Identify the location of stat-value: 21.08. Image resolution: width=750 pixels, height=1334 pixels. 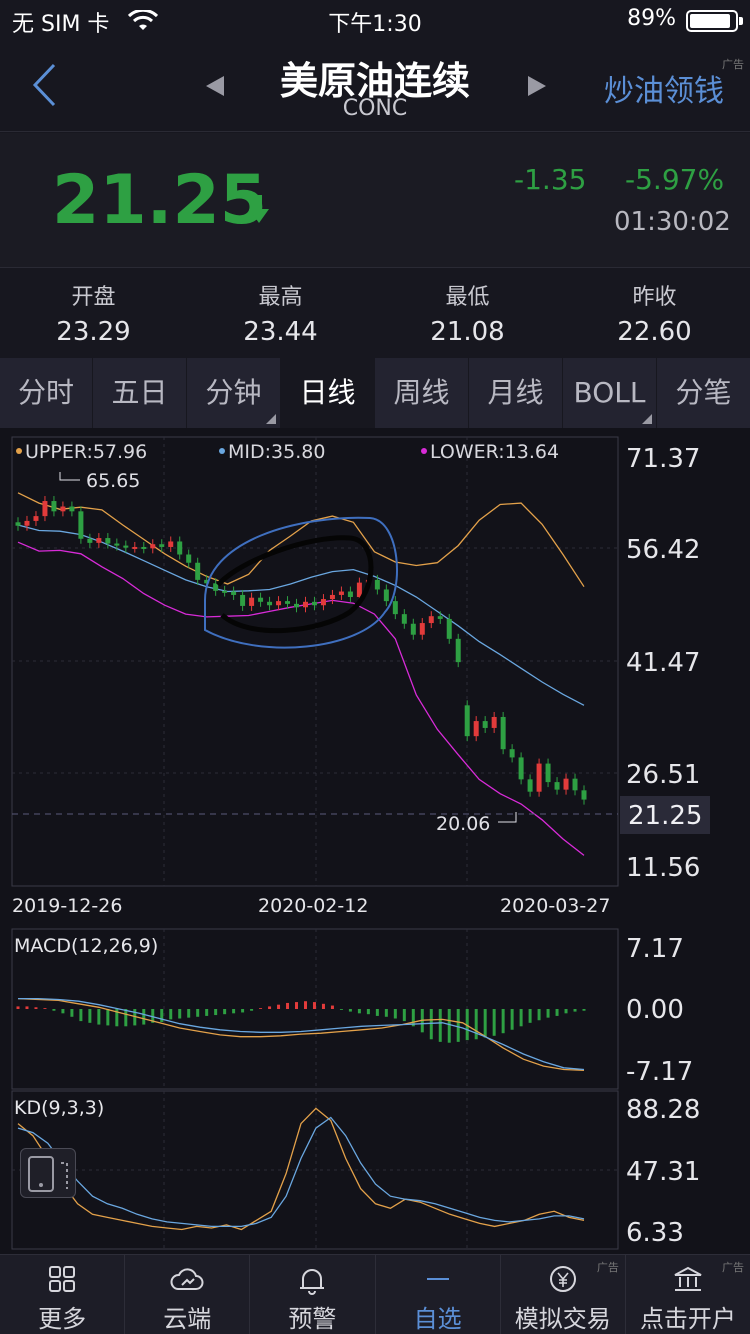
(467, 332).